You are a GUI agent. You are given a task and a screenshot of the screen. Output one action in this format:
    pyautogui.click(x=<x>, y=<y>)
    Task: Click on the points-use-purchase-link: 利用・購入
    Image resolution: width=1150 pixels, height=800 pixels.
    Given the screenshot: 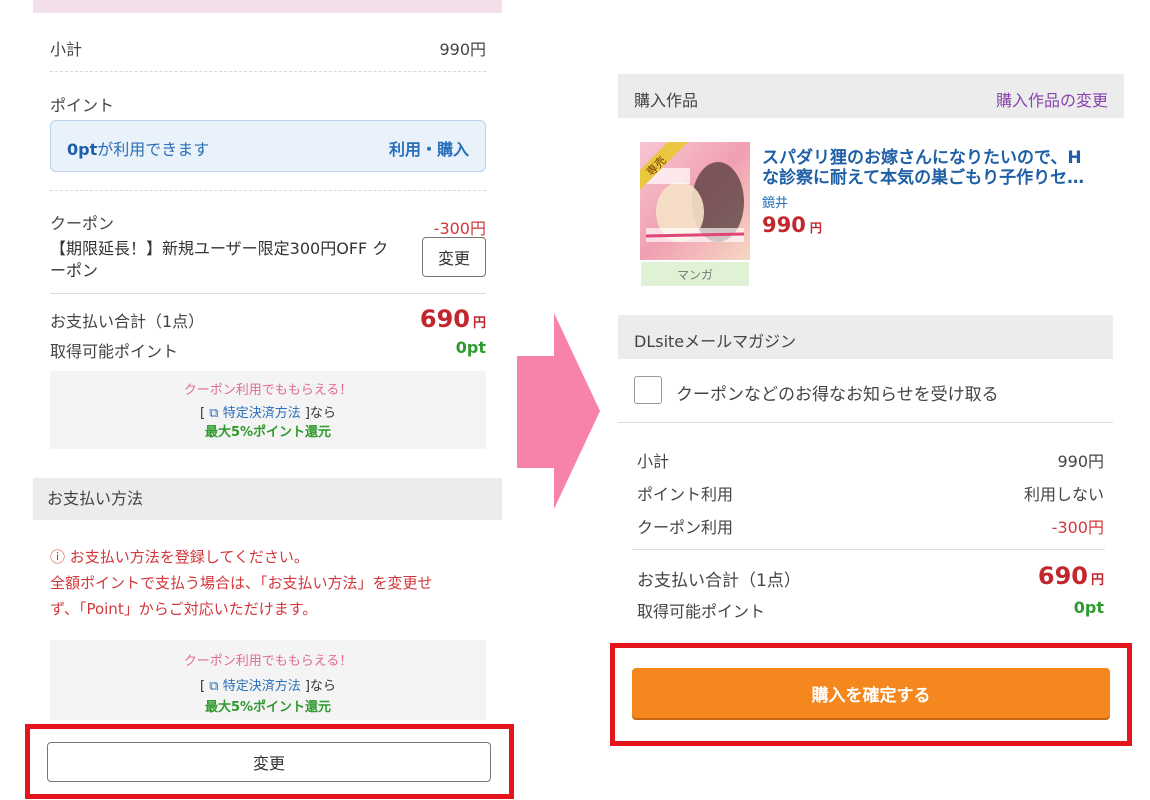 What is the action you would take?
    pyautogui.click(x=429, y=148)
    